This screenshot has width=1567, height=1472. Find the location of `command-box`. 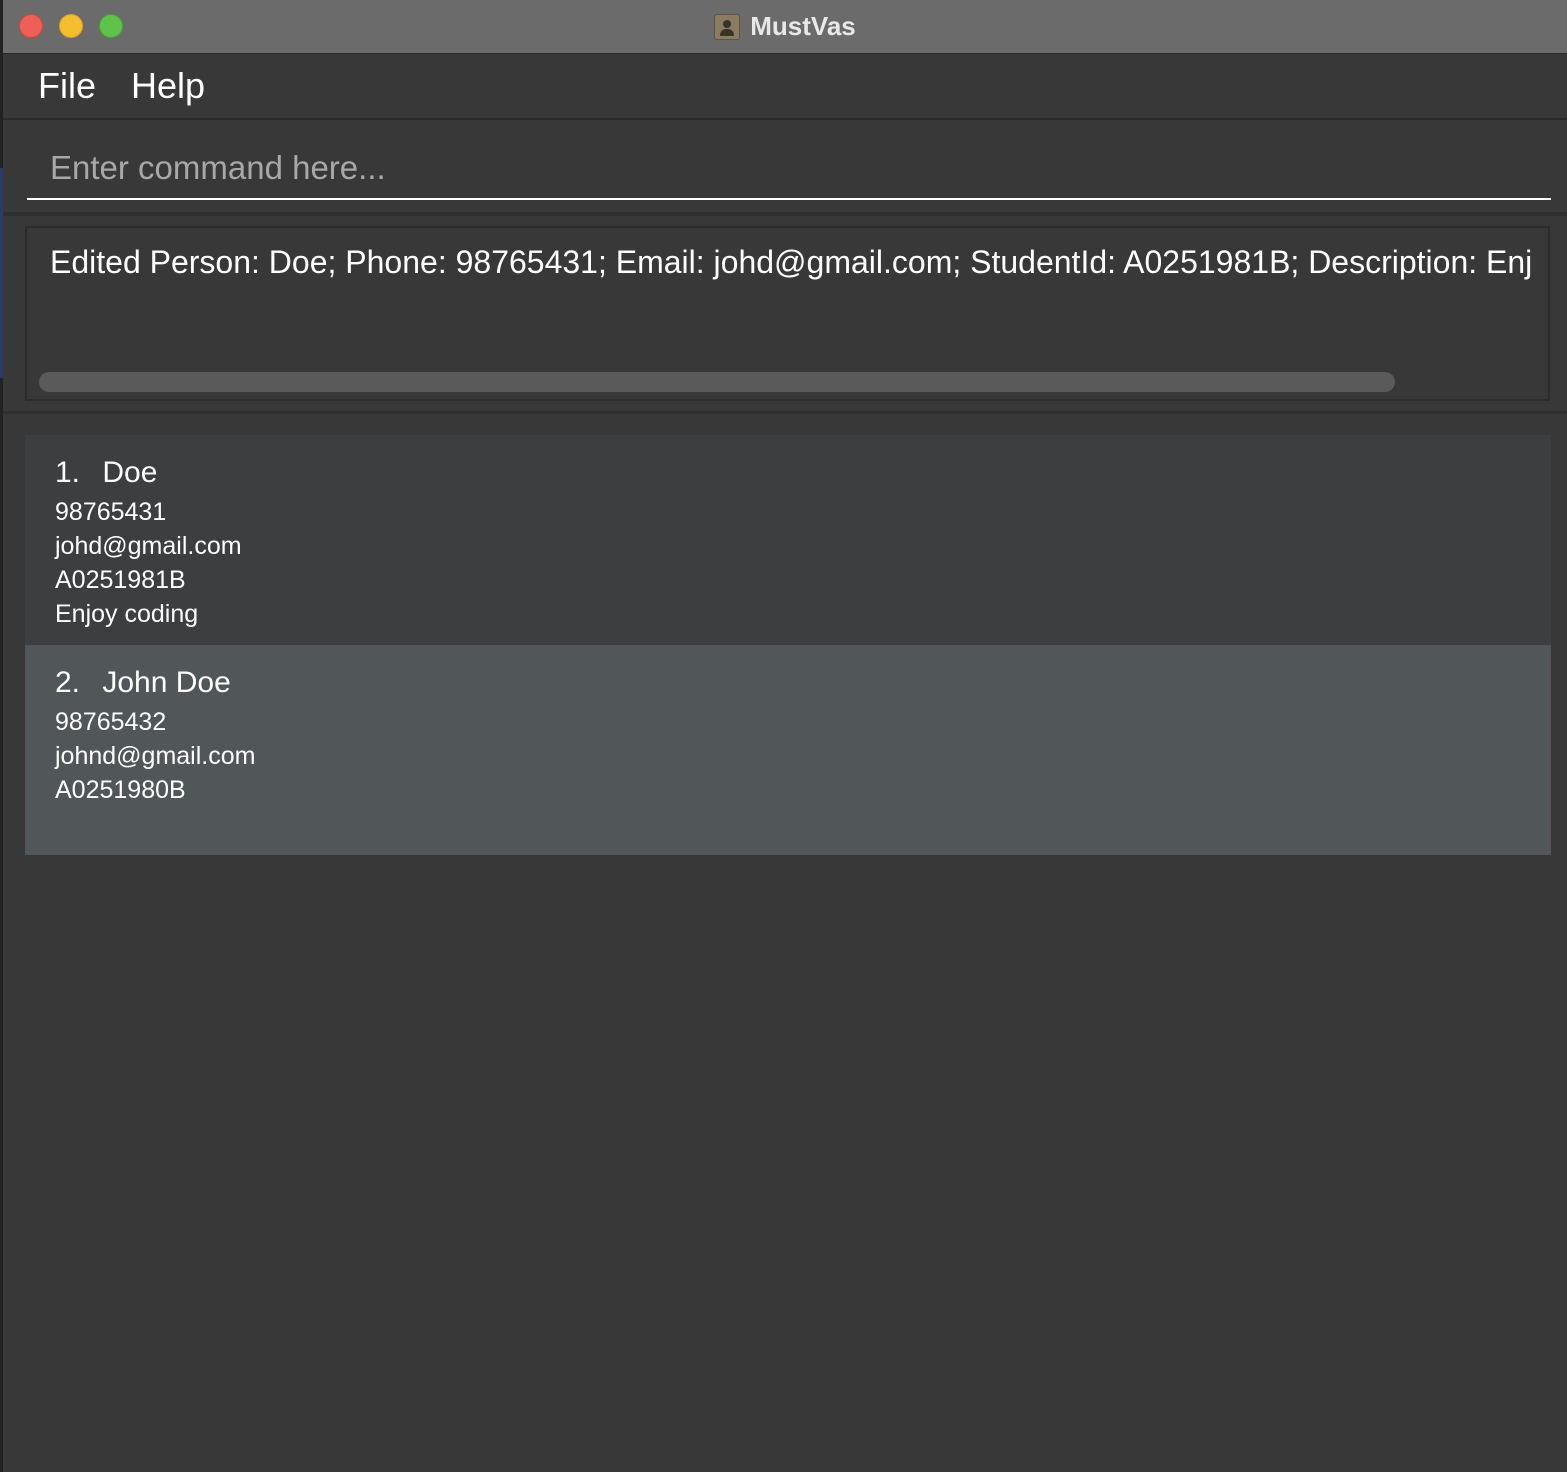

command-box is located at coordinates (785, 166).